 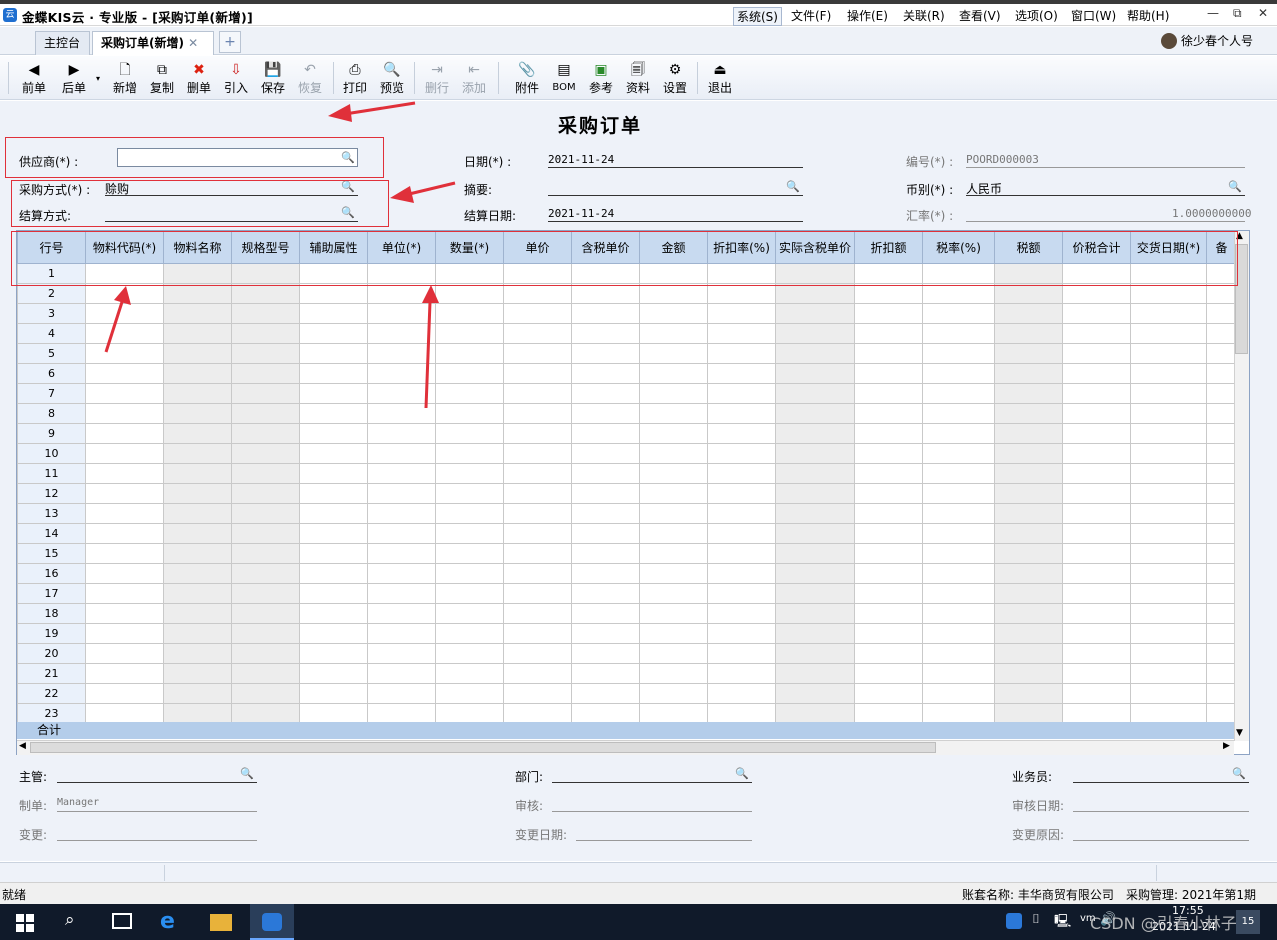 What do you see at coordinates (22, 746) in the screenshot?
I see `scroll-left-arrow-icon: ◀` at bounding box center [22, 746].